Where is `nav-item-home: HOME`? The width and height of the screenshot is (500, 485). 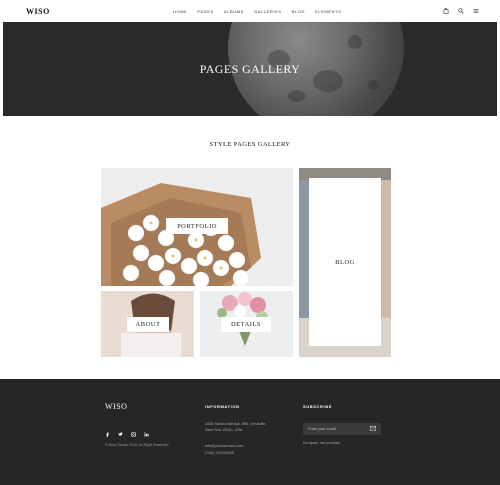 nav-item-home: HOME is located at coordinates (180, 11).